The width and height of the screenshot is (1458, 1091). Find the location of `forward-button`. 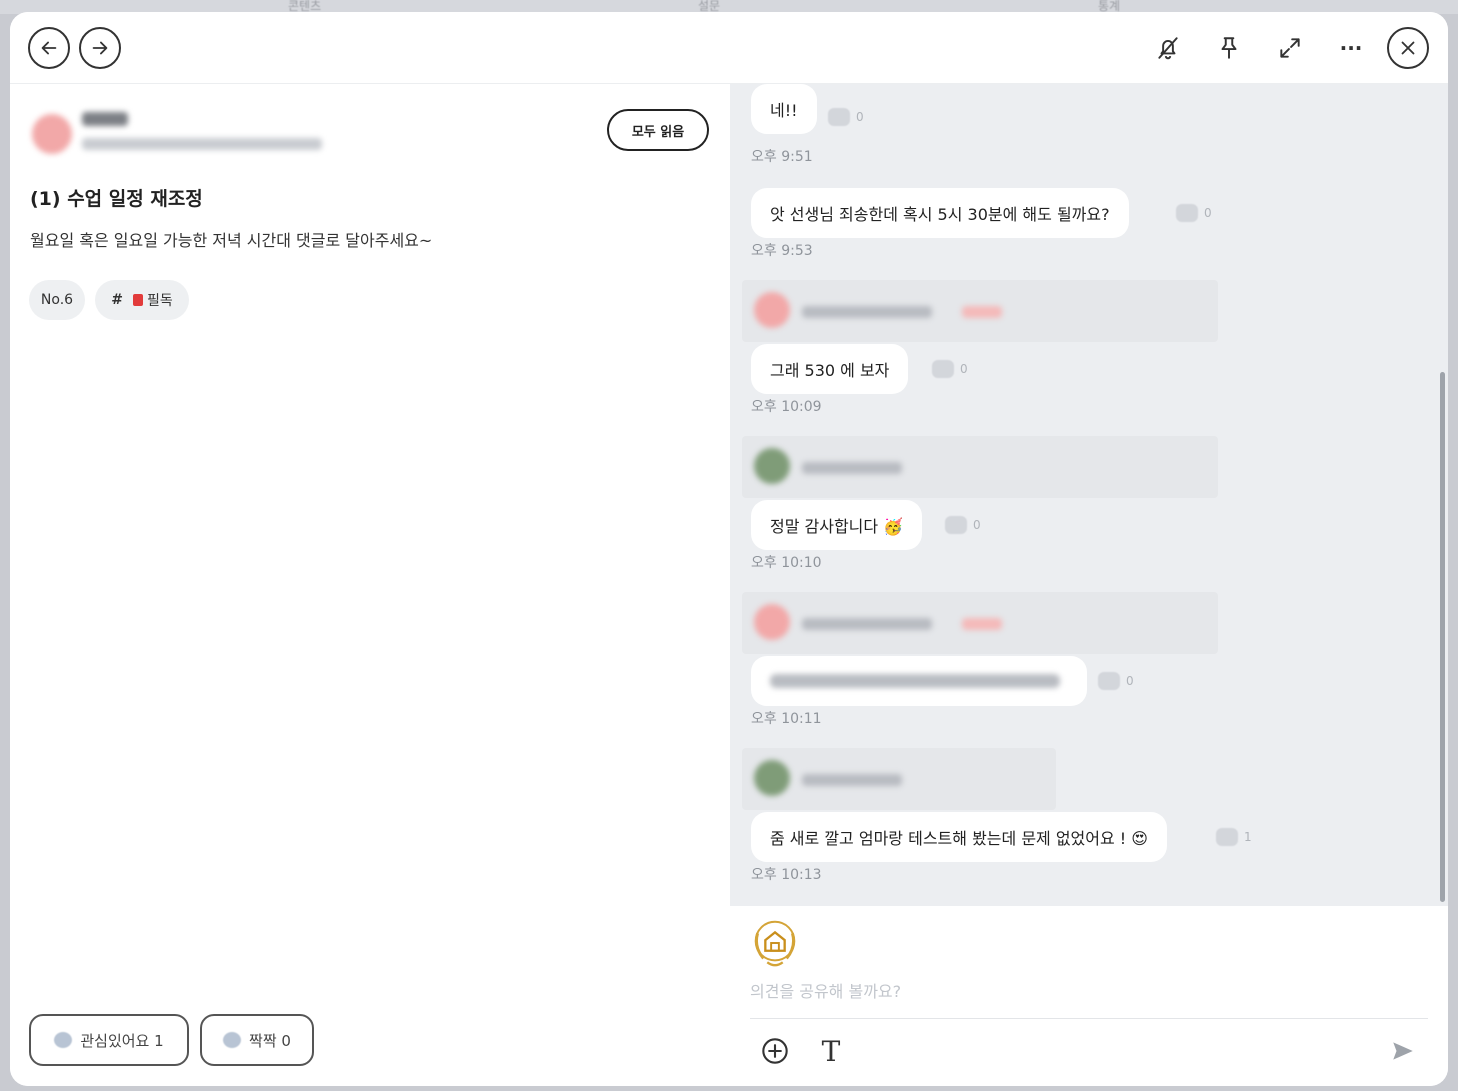

forward-button is located at coordinates (100, 48).